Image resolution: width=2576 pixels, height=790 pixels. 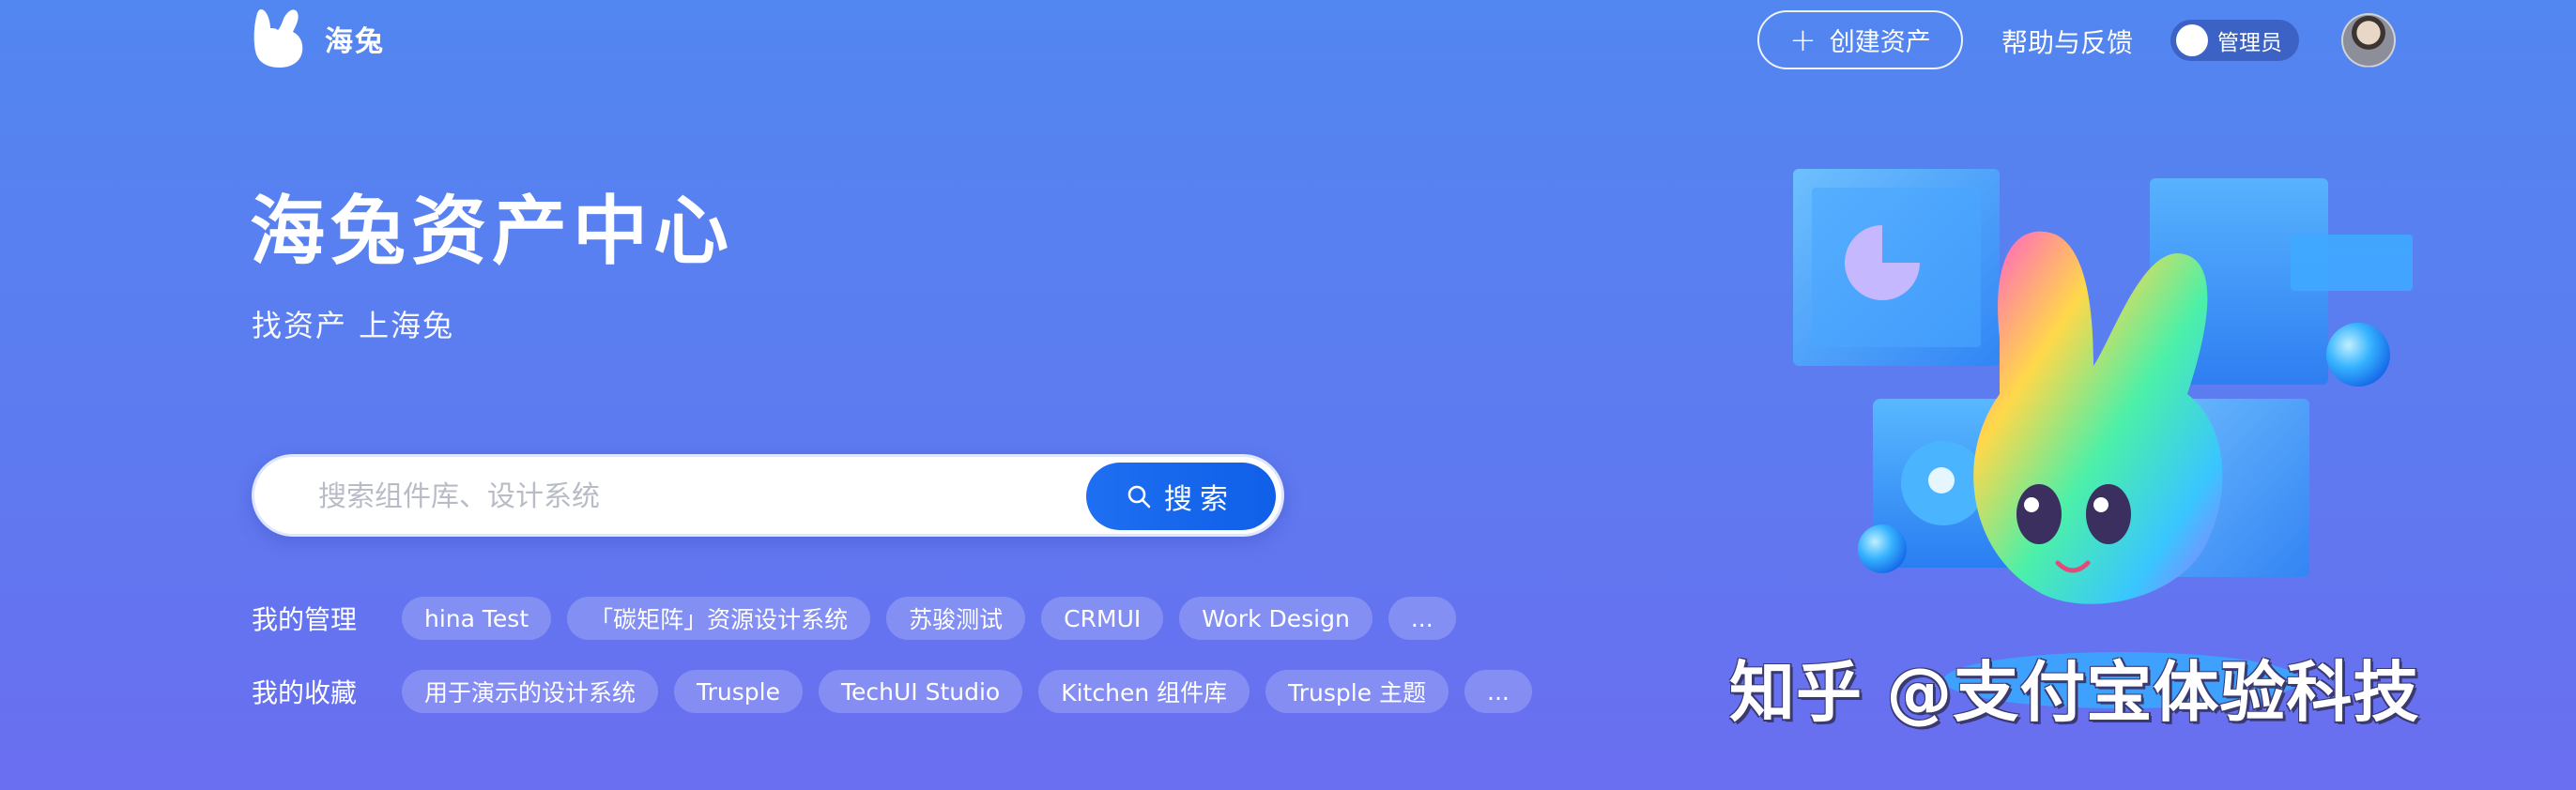 What do you see at coordinates (492, 231) in the screenshot?
I see `page-title: 海兔资产中心` at bounding box center [492, 231].